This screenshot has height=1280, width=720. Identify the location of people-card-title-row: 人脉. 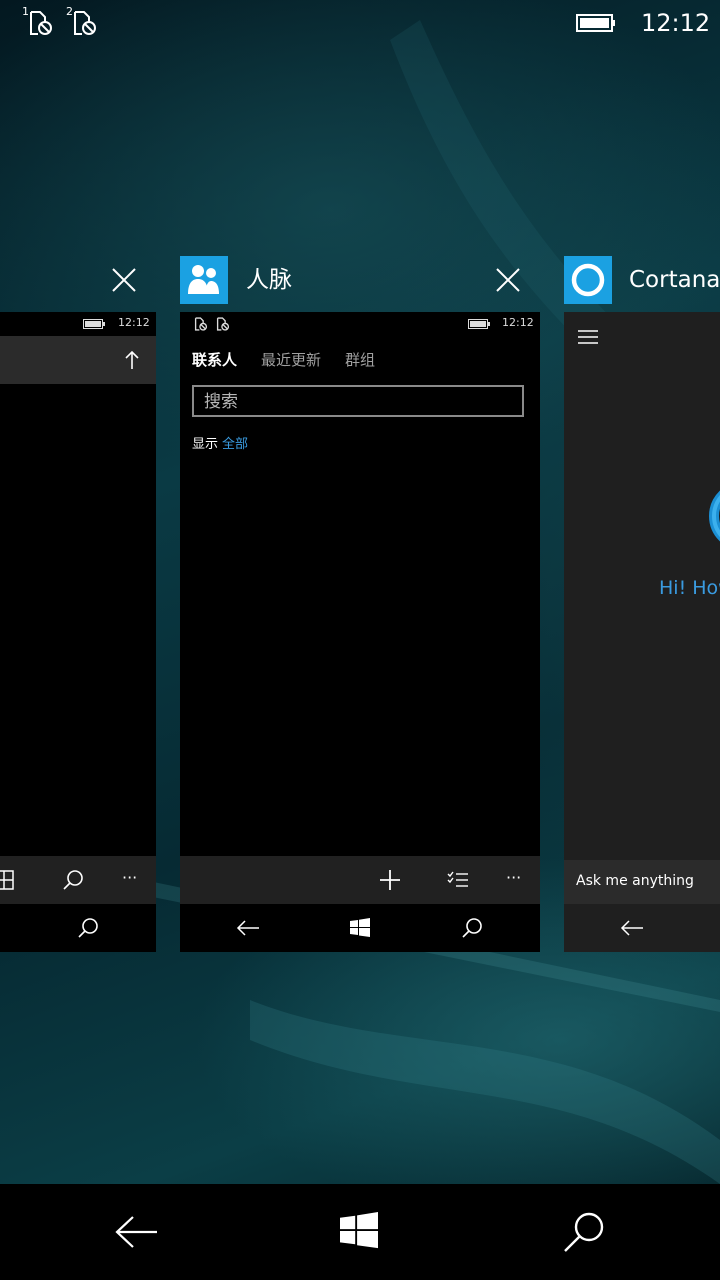
(360, 280).